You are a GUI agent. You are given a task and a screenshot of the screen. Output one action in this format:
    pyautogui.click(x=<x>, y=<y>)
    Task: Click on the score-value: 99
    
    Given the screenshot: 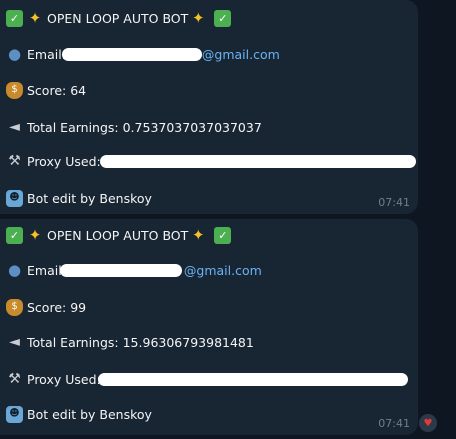 What is the action you would take?
    pyautogui.click(x=78, y=307)
    